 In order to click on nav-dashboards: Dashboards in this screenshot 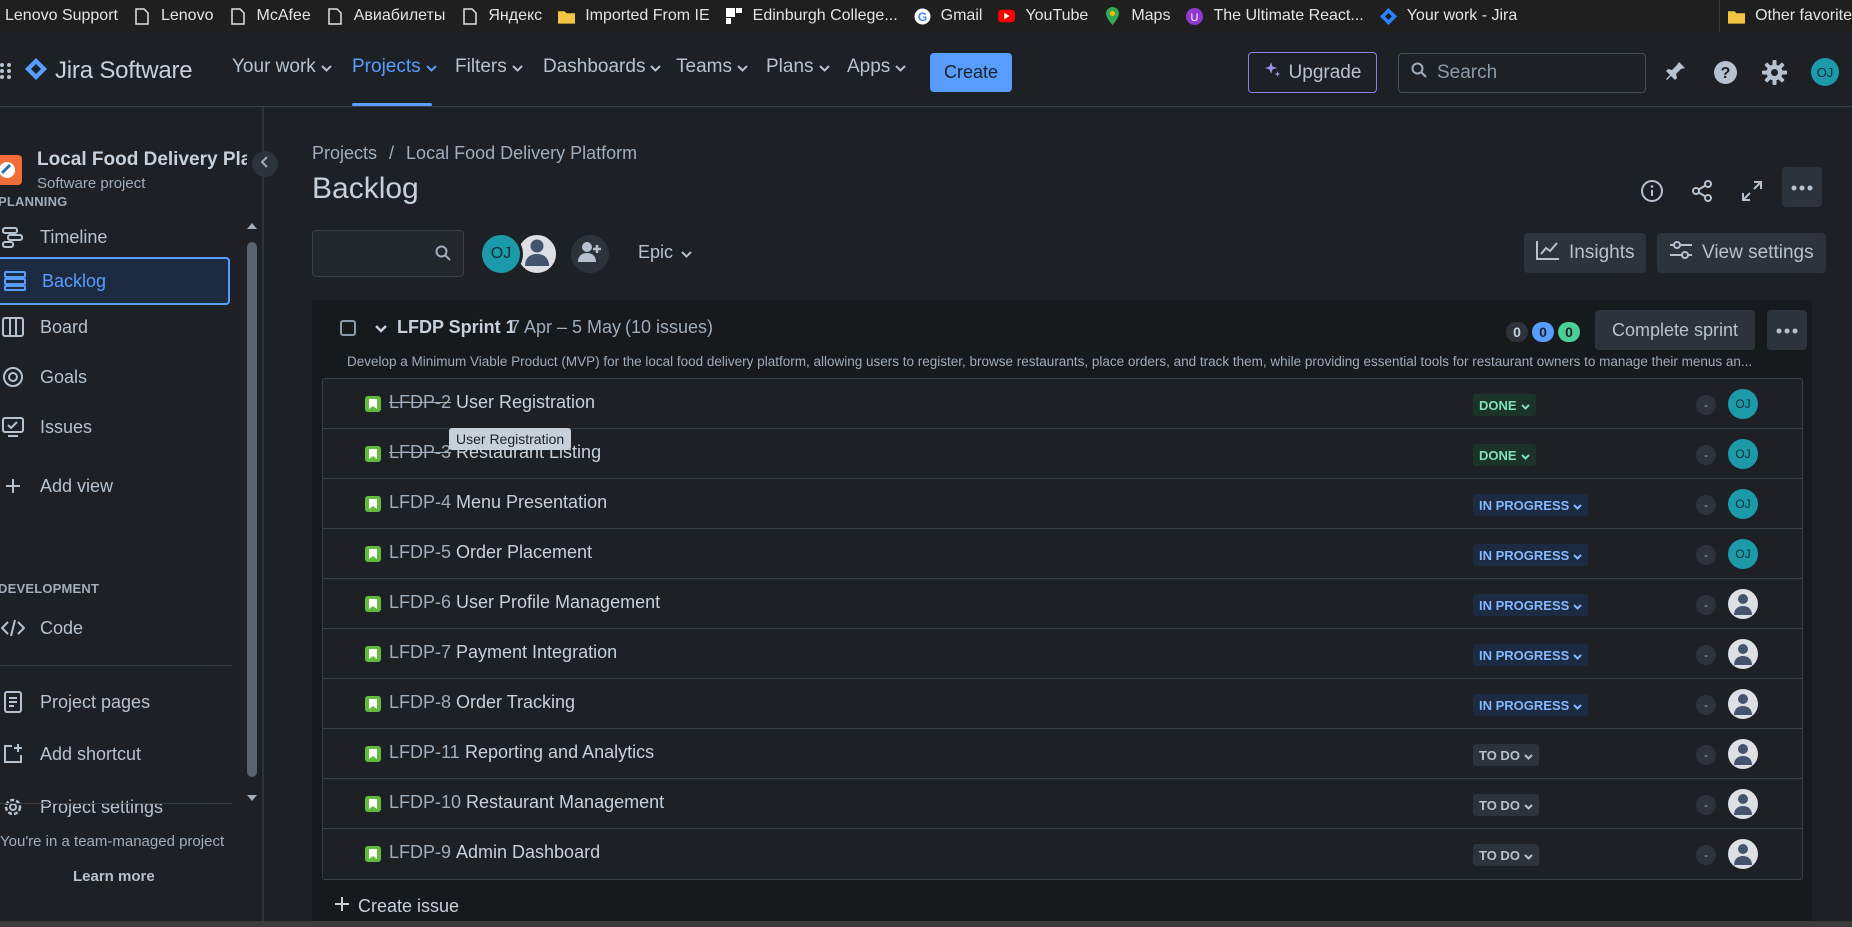, I will do `click(602, 67)`.